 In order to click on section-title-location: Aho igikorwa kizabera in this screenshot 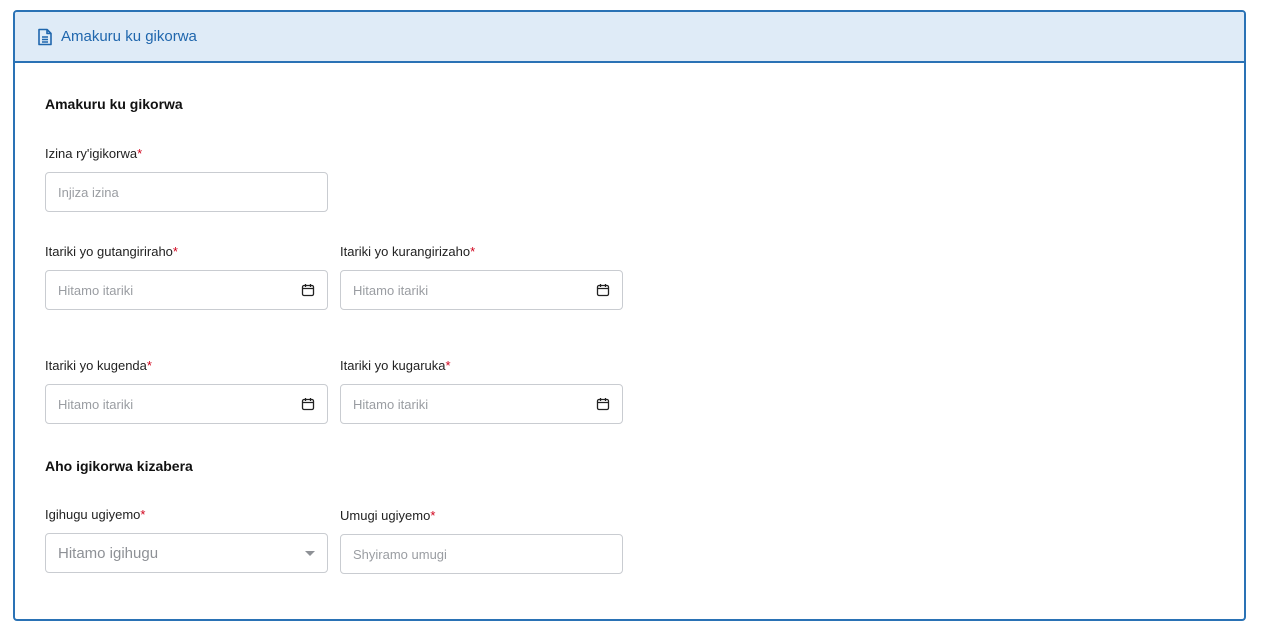, I will do `click(119, 466)`.